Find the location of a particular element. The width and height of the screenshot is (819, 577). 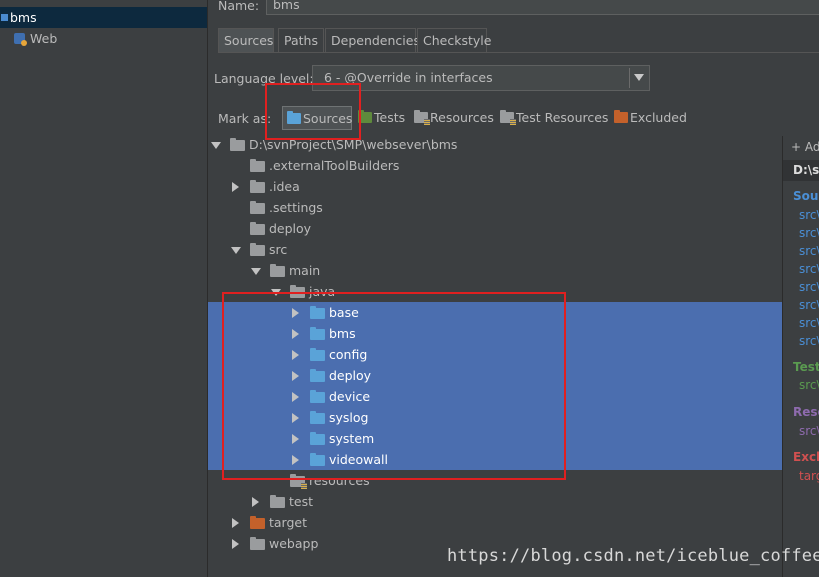

excluded-folders-title: Exclu is located at coordinates (806, 457).